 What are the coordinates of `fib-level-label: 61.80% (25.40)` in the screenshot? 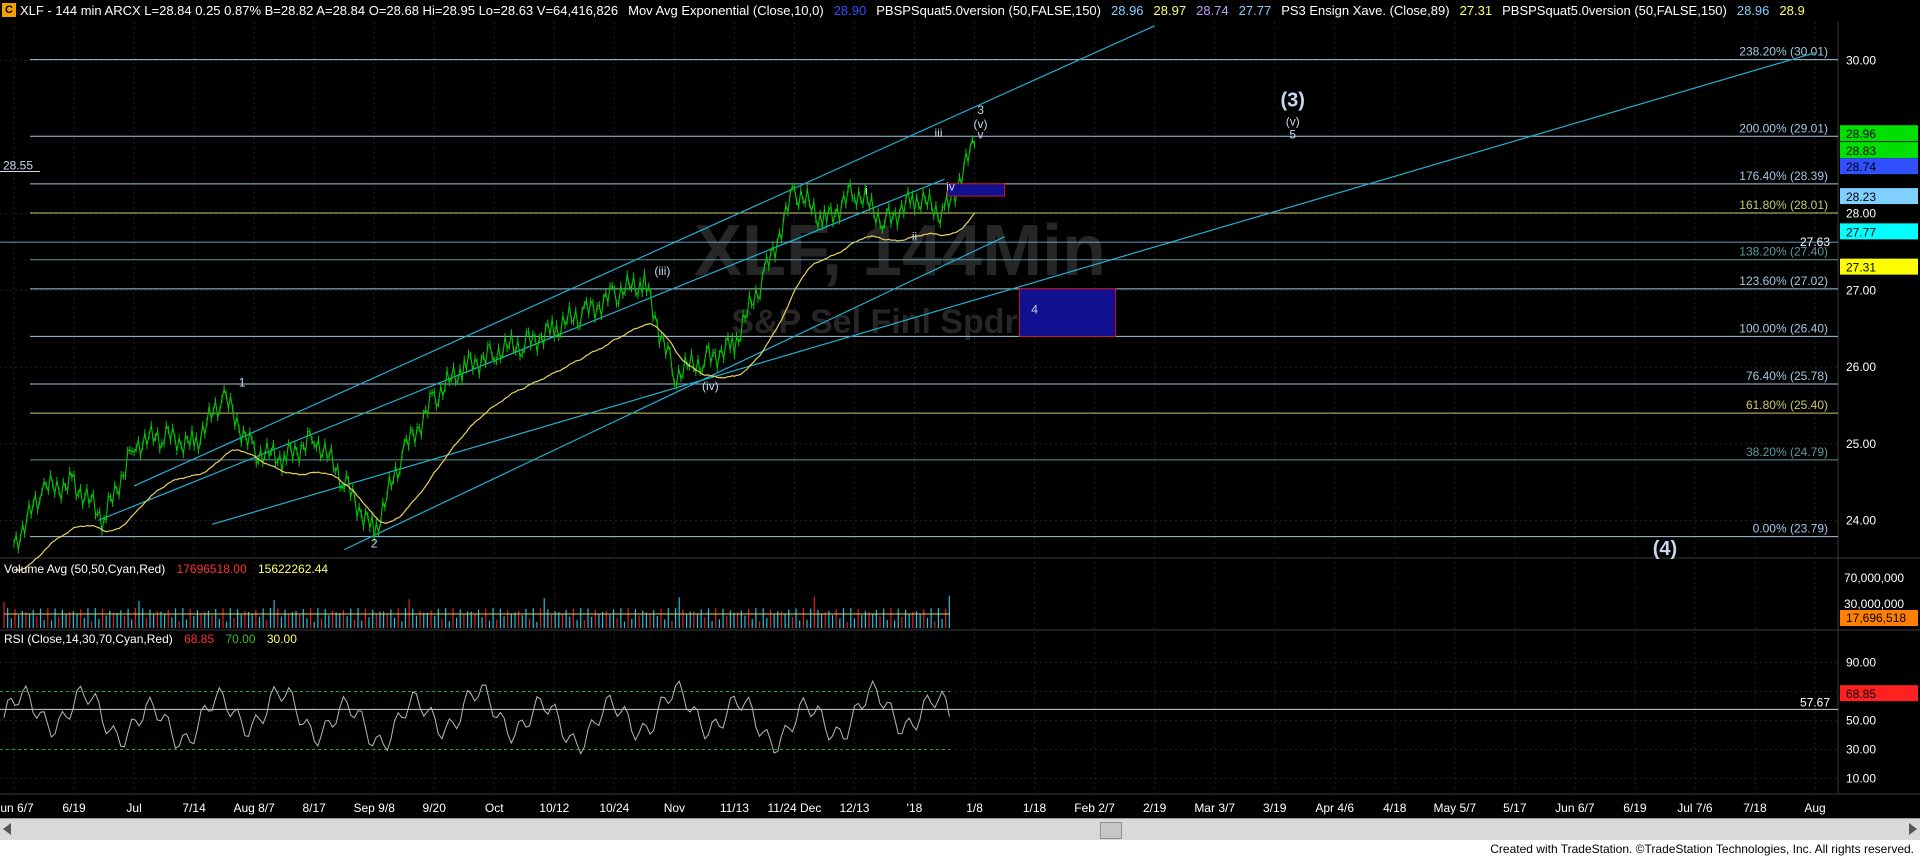 It's located at (1787, 405).